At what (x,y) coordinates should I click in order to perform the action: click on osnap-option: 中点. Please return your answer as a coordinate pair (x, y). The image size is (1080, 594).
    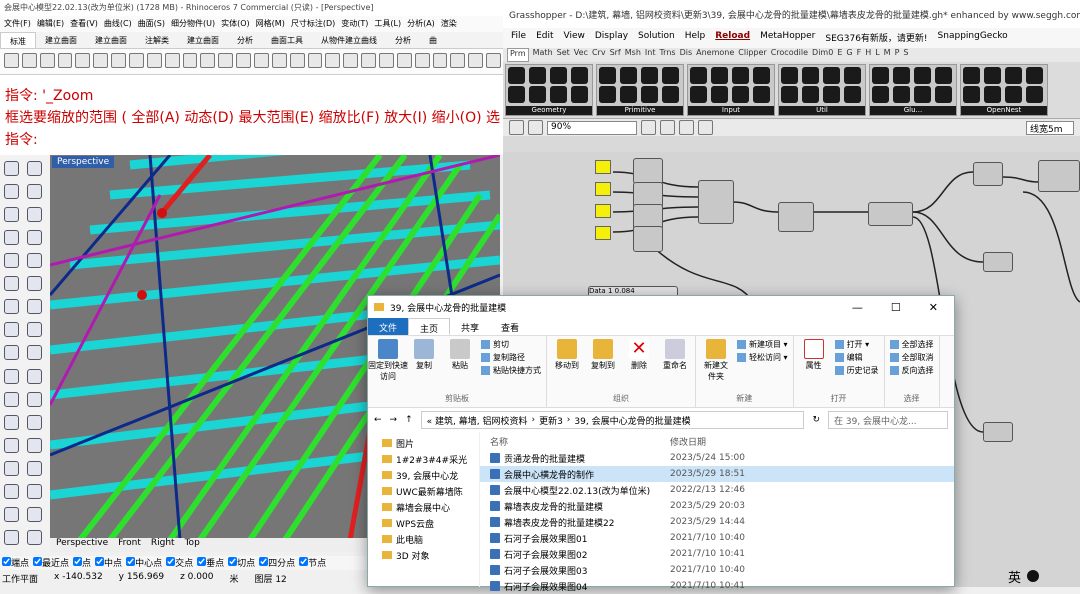
    Looking at the image, I should click on (108, 563).